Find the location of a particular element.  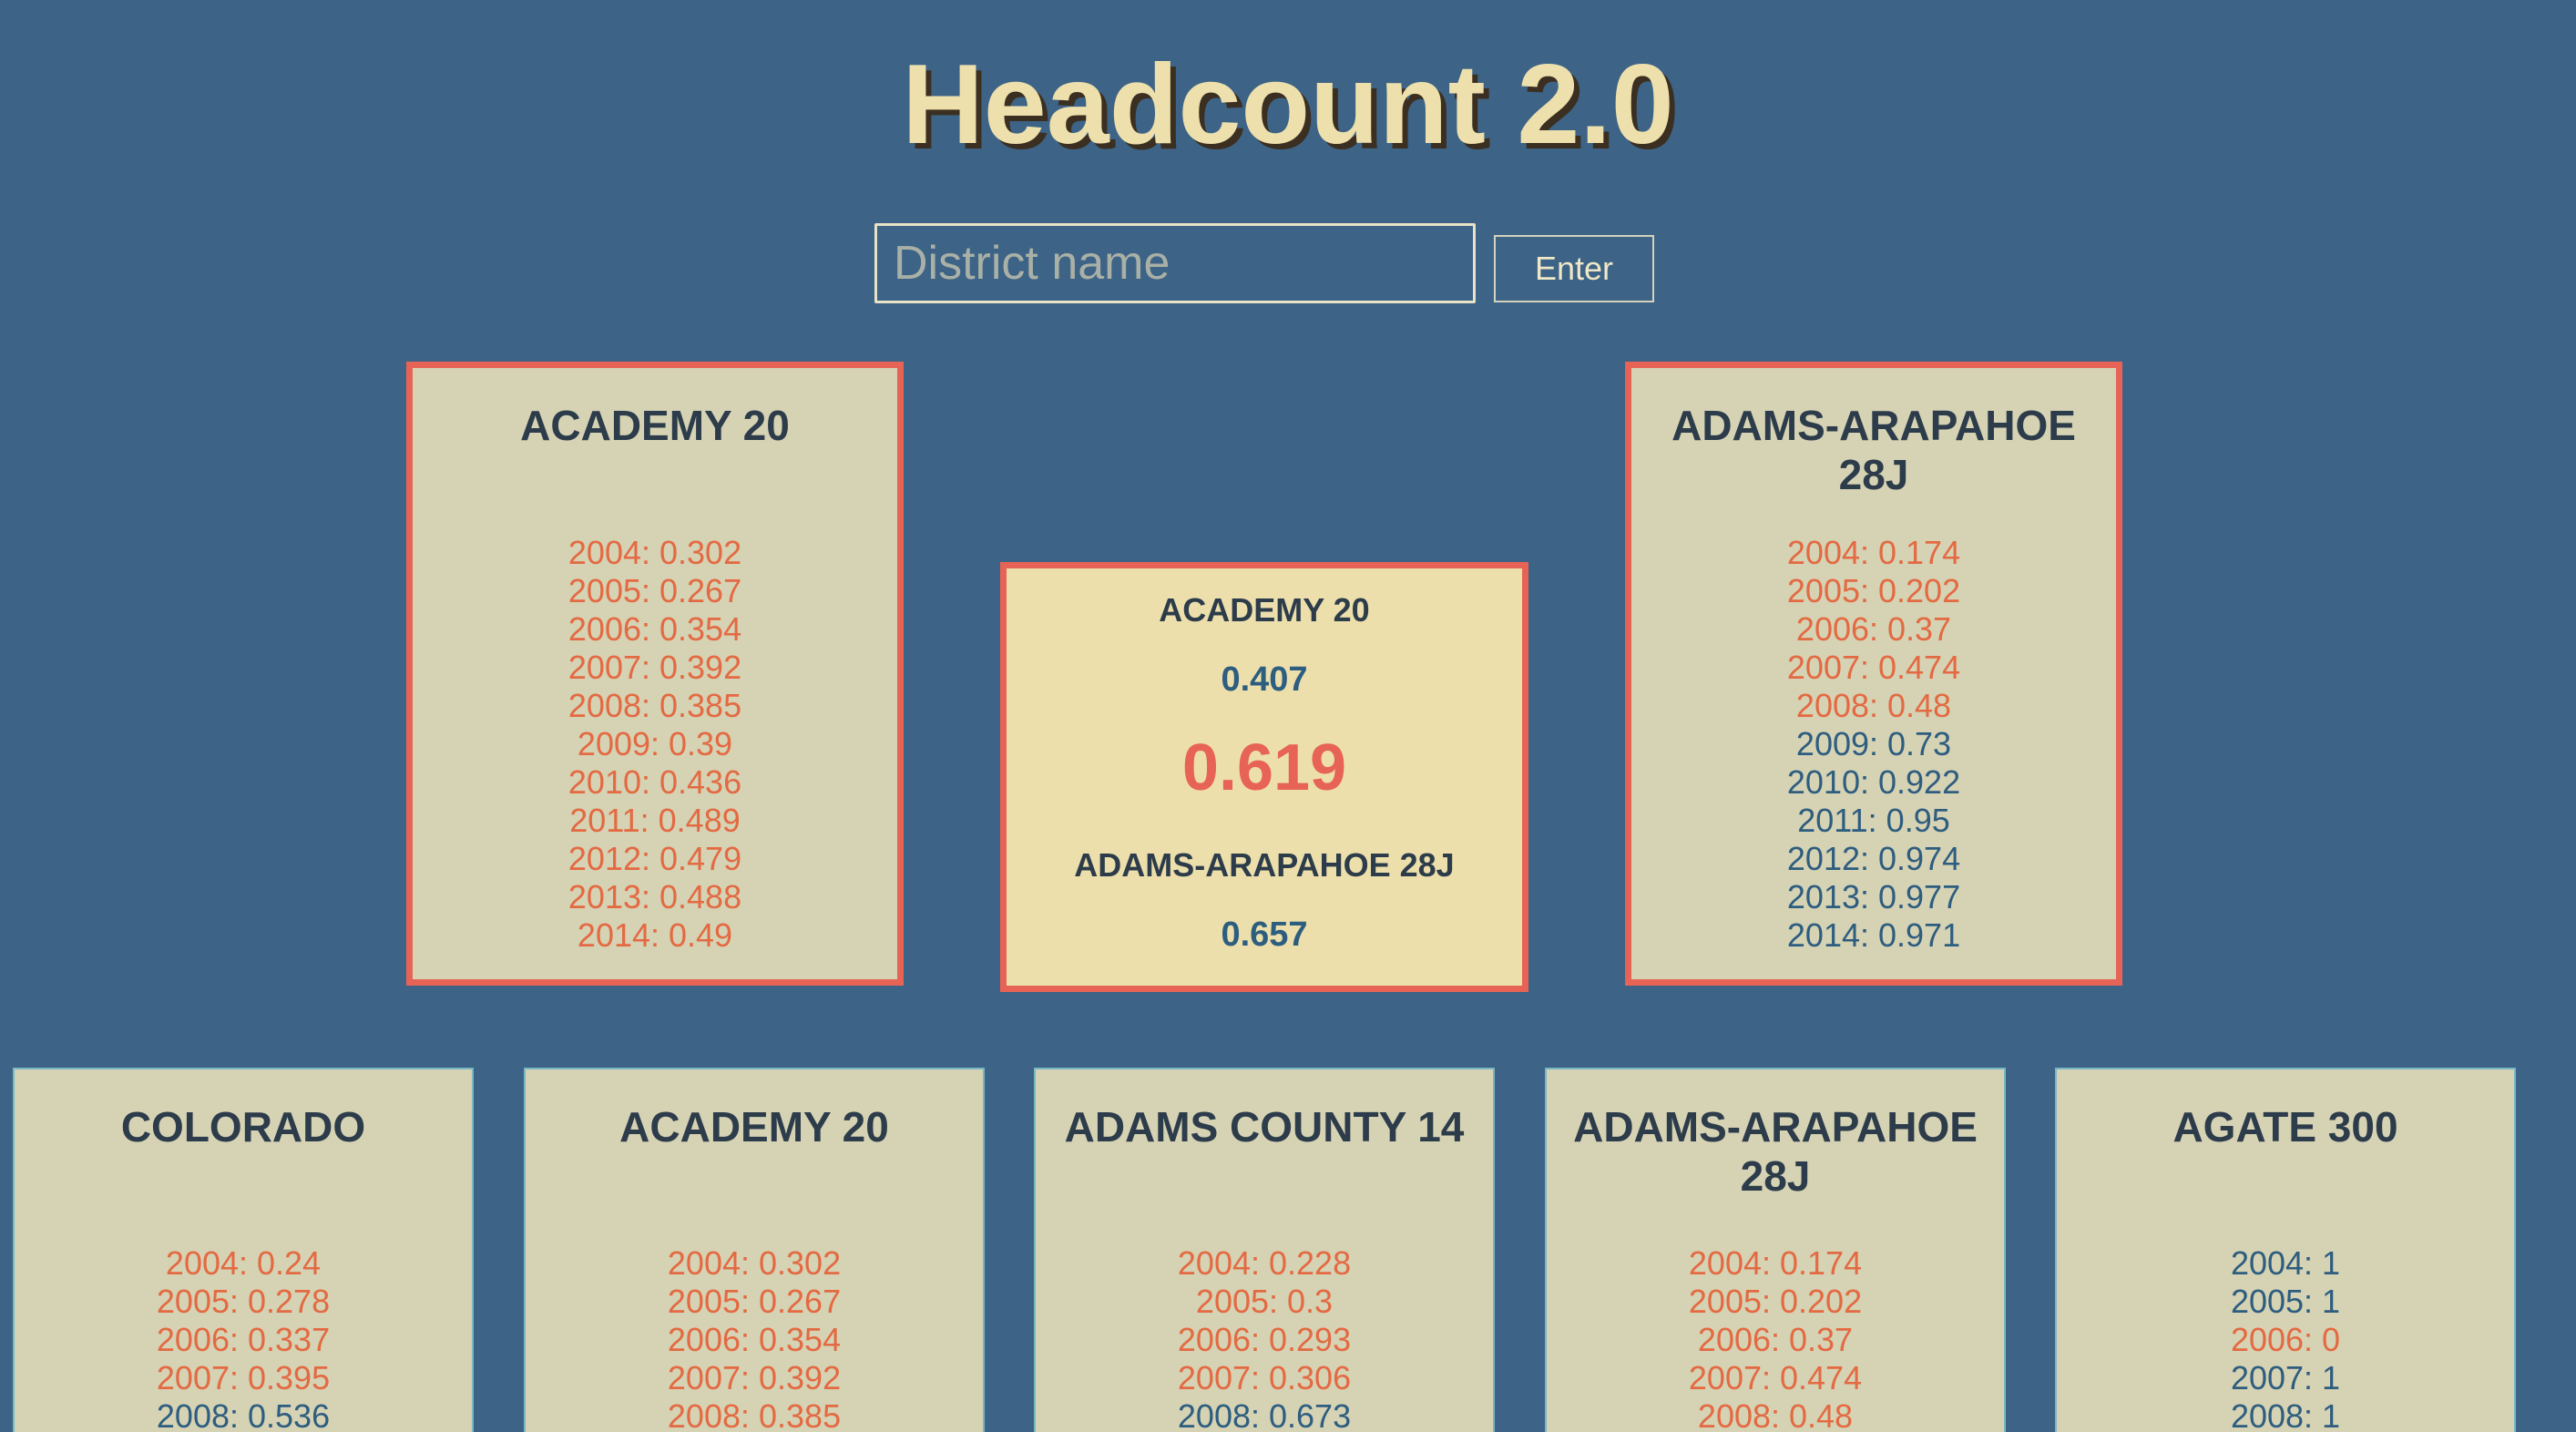

year-ratio-item: 2010: 0.436 is located at coordinates (654, 782).